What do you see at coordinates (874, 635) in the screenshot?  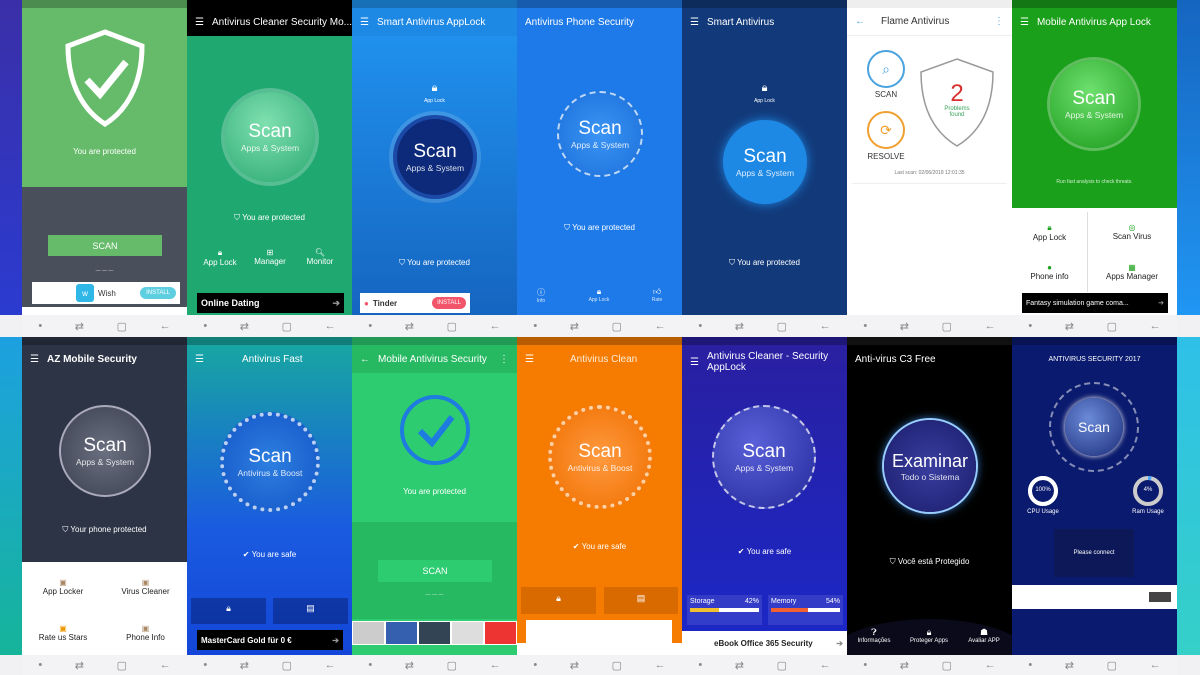 I see `nav-informacoes: ❓︎ Informações` at bounding box center [874, 635].